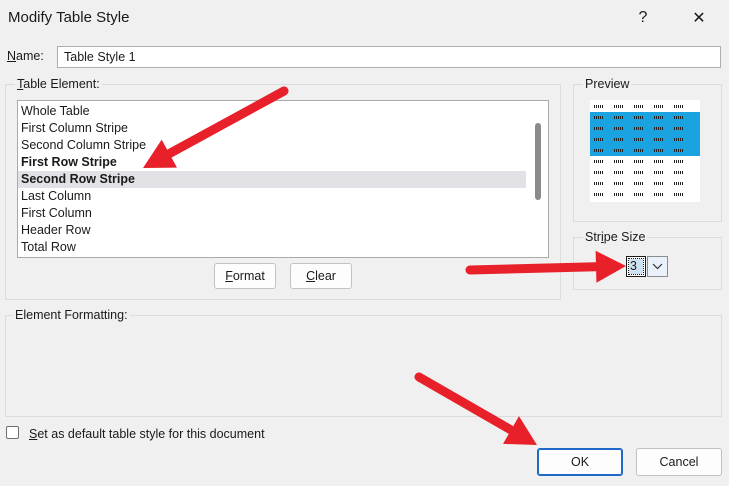  I want to click on default-style-checkbox, so click(12, 432).